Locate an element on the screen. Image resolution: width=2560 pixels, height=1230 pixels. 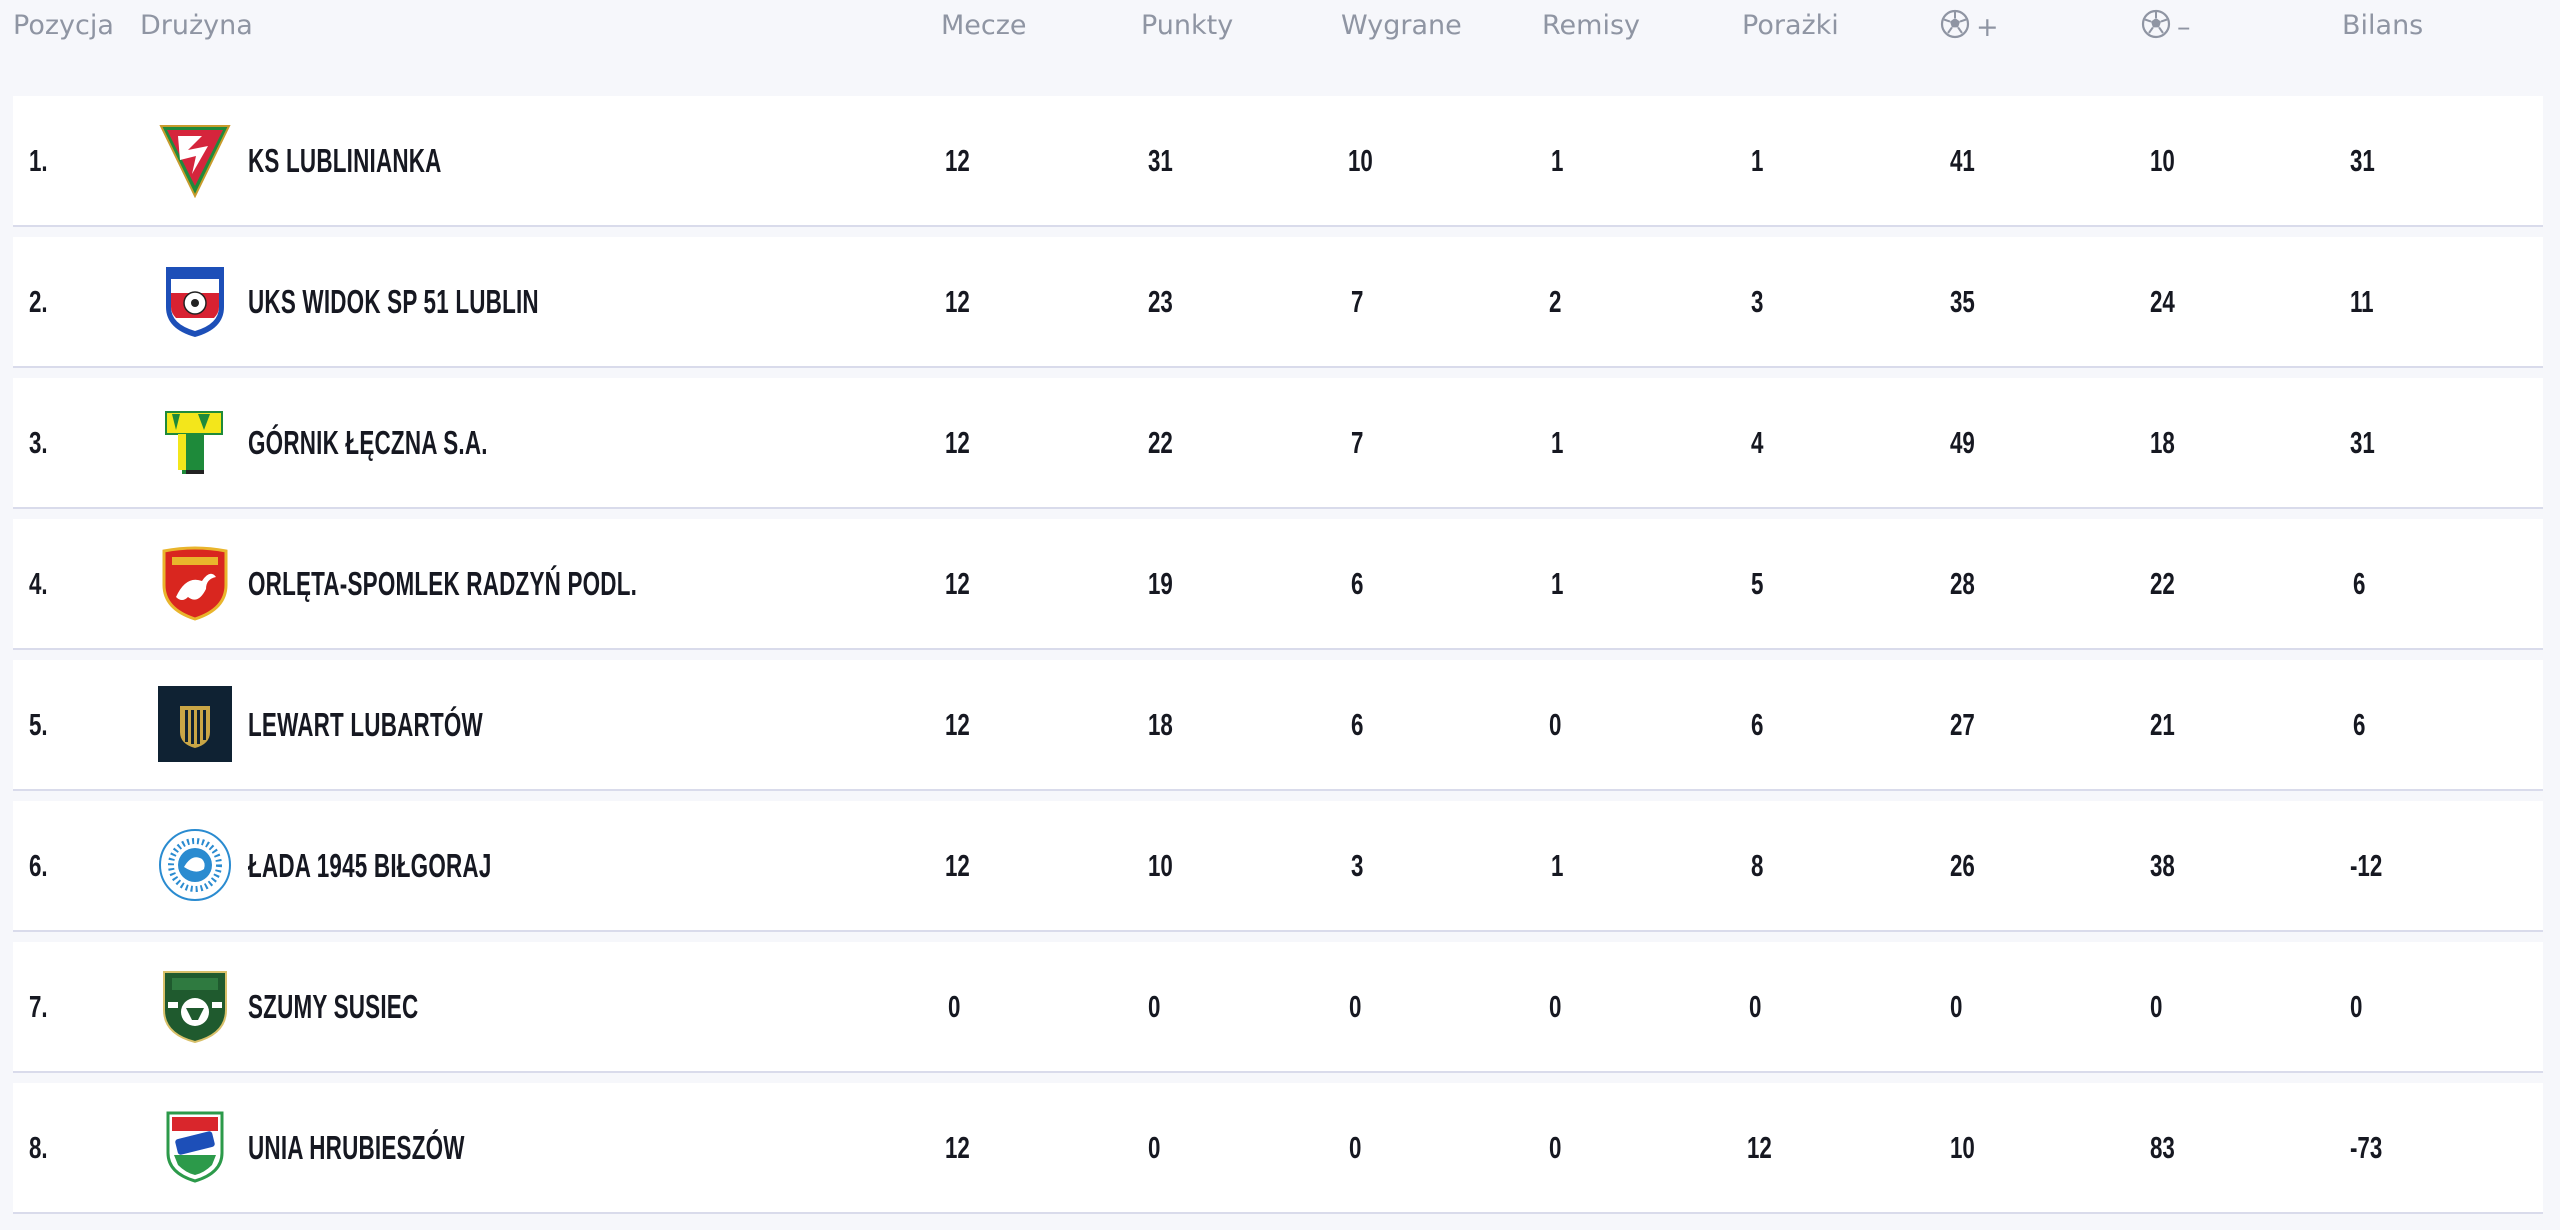
balance-cell: -73 is located at coordinates (2366, 1147).